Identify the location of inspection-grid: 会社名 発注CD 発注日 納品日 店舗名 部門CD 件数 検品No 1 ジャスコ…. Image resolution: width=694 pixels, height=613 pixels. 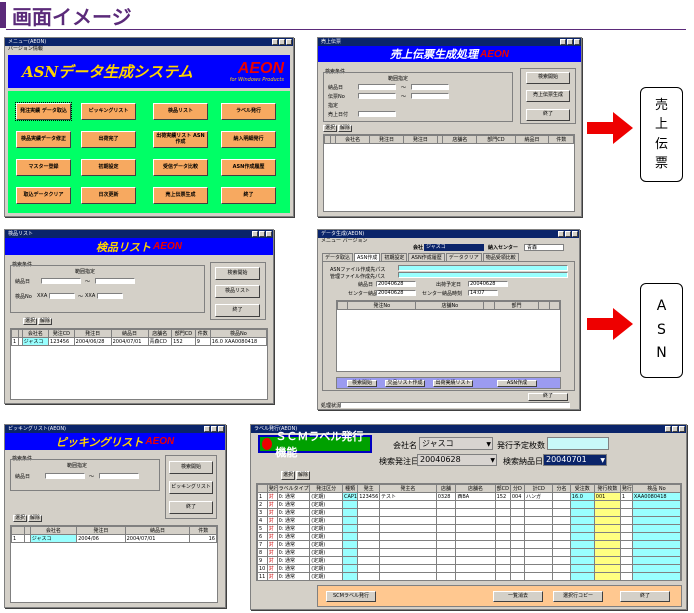
(139, 364).